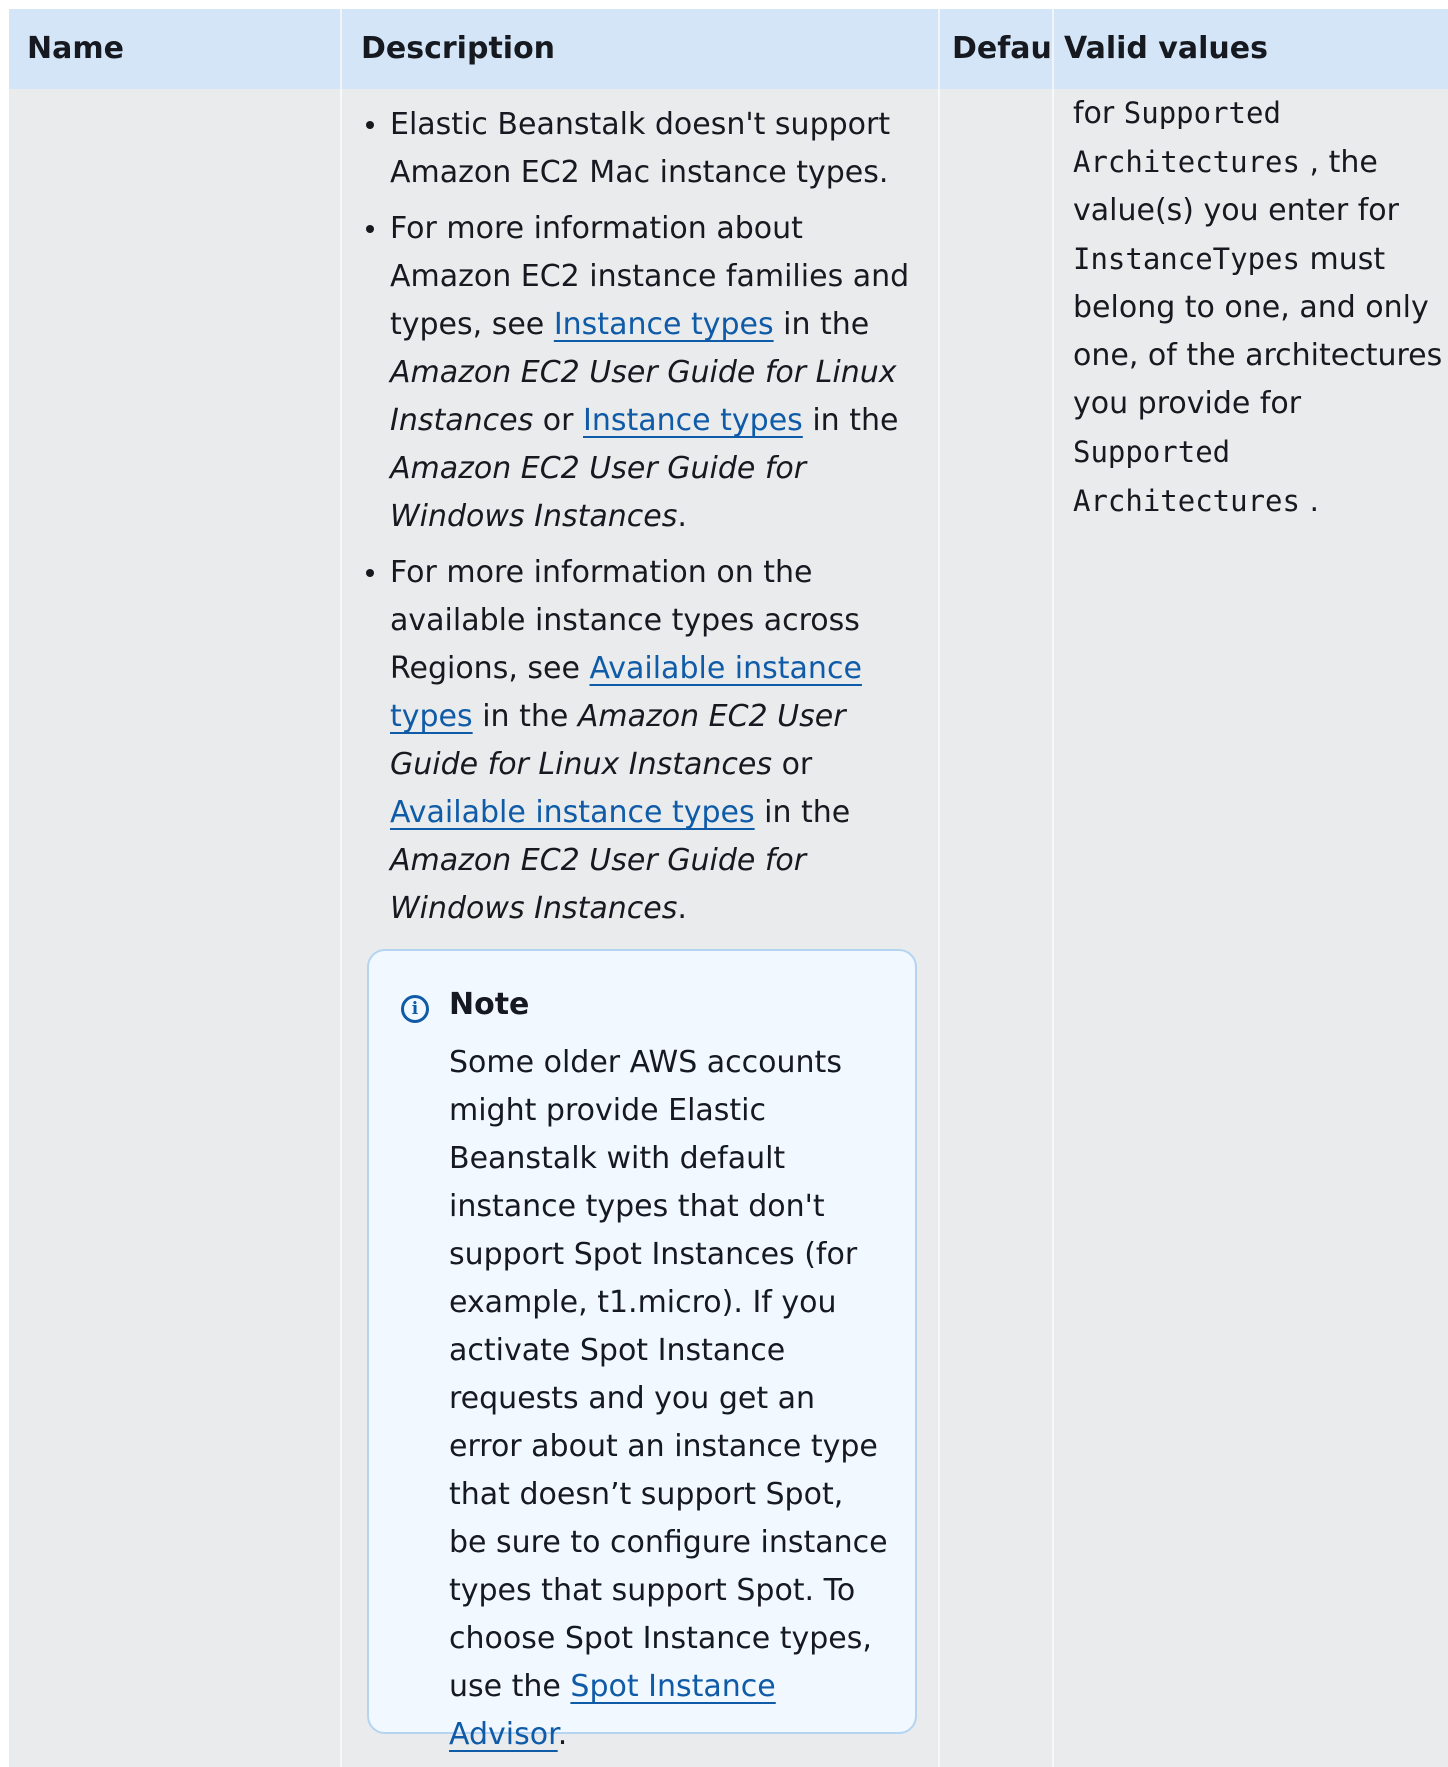  I want to click on note-text: ., so click(562, 1734).